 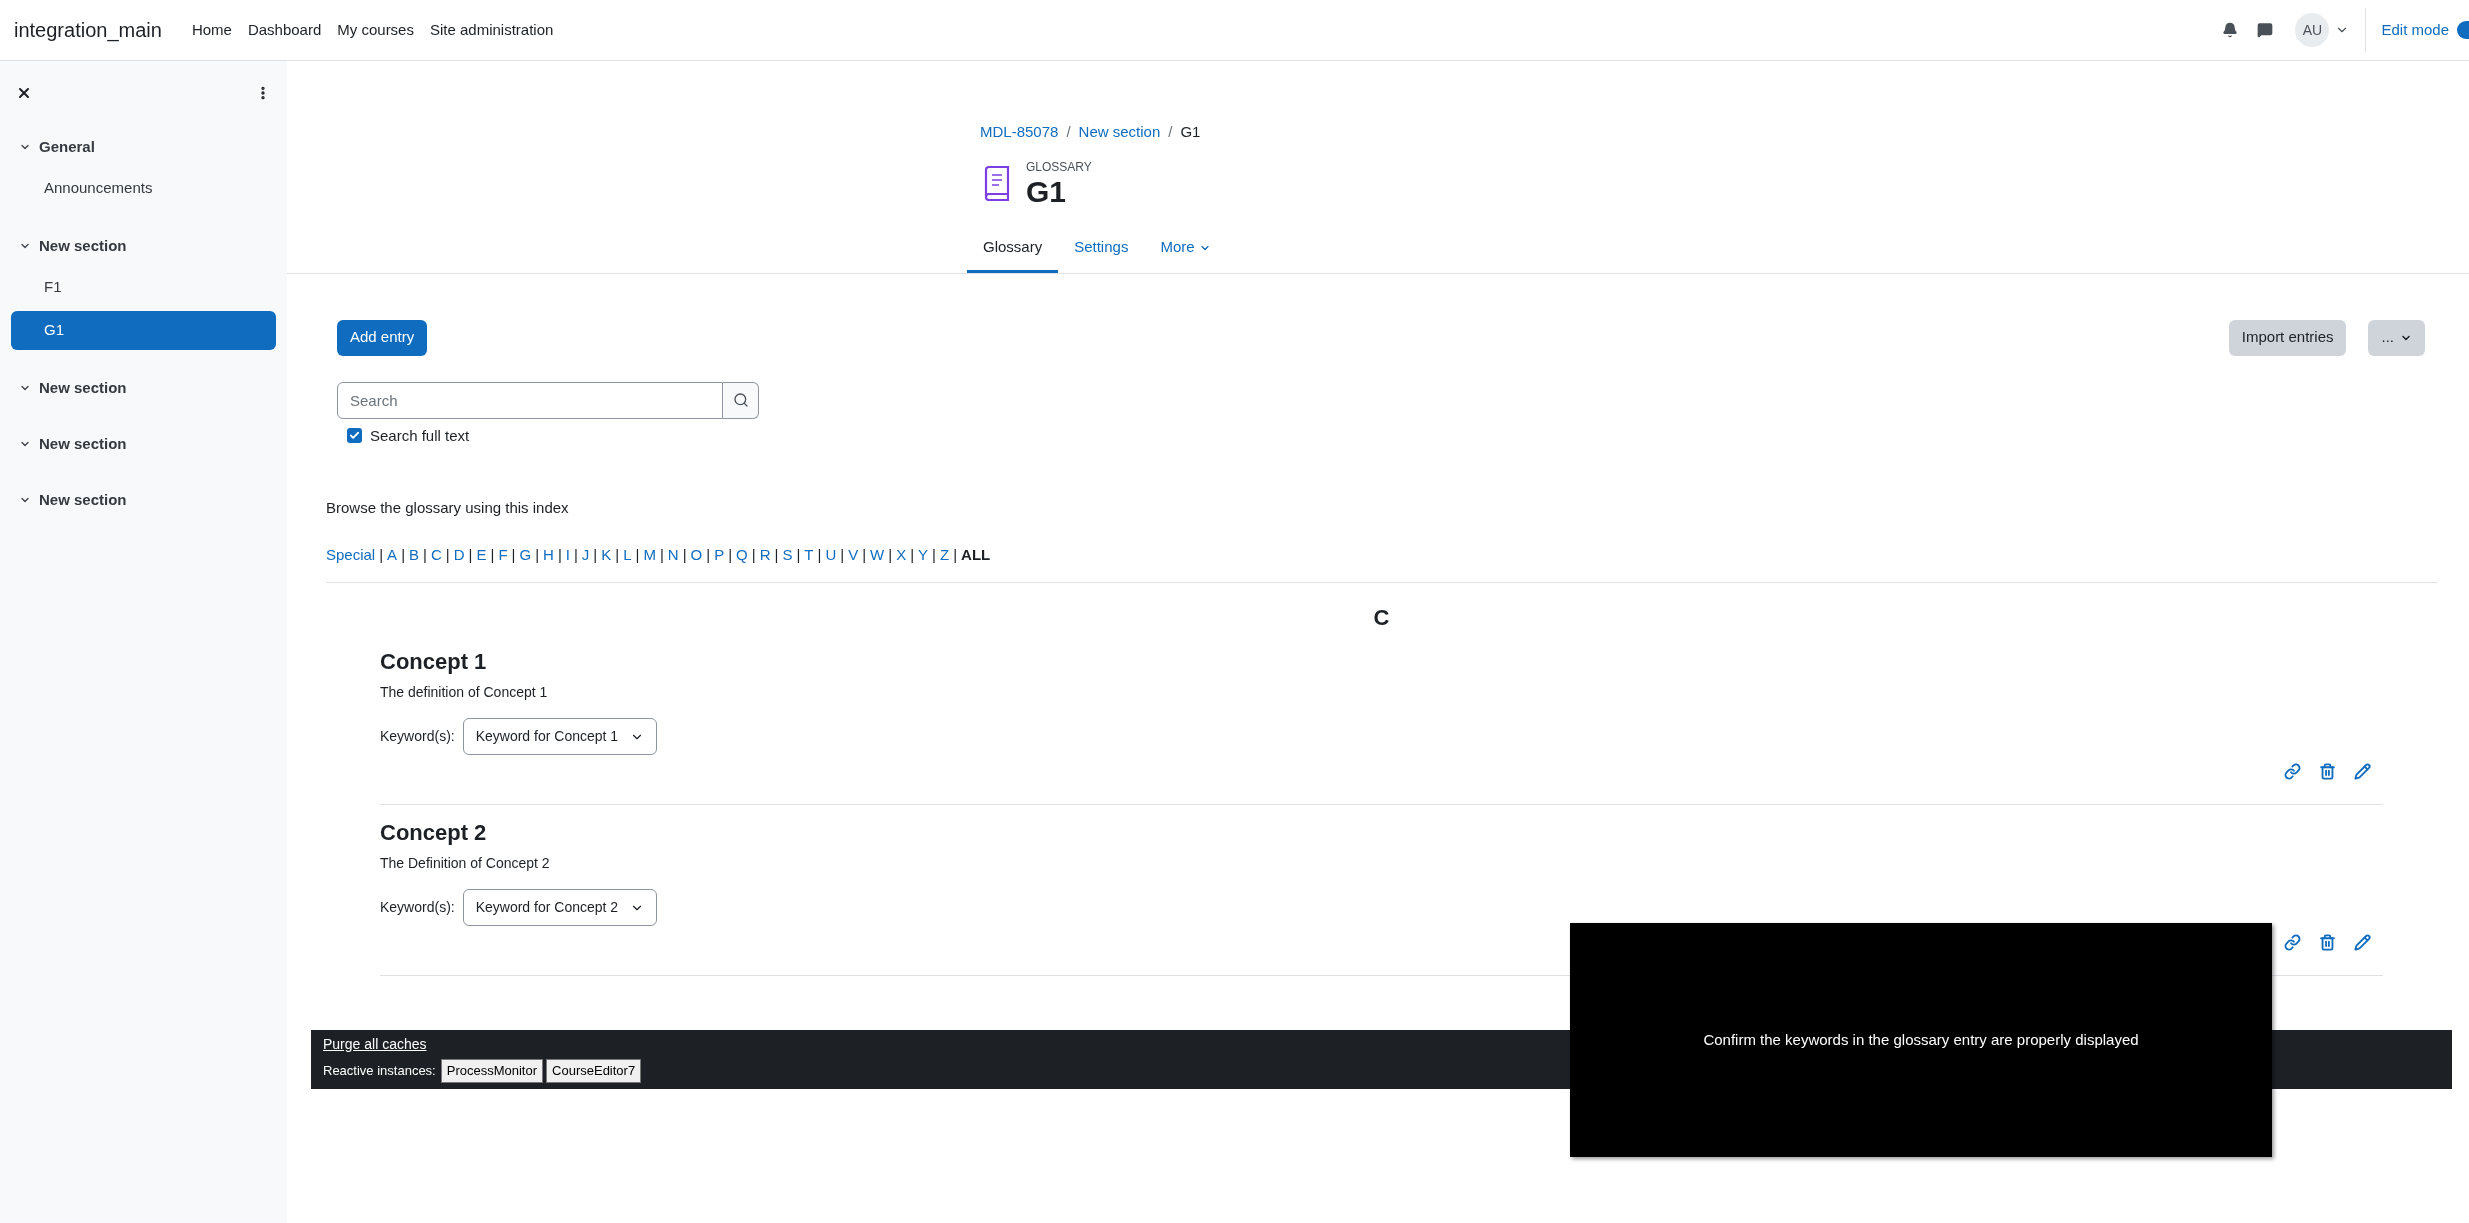 I want to click on index-letter: T, so click(x=809, y=554).